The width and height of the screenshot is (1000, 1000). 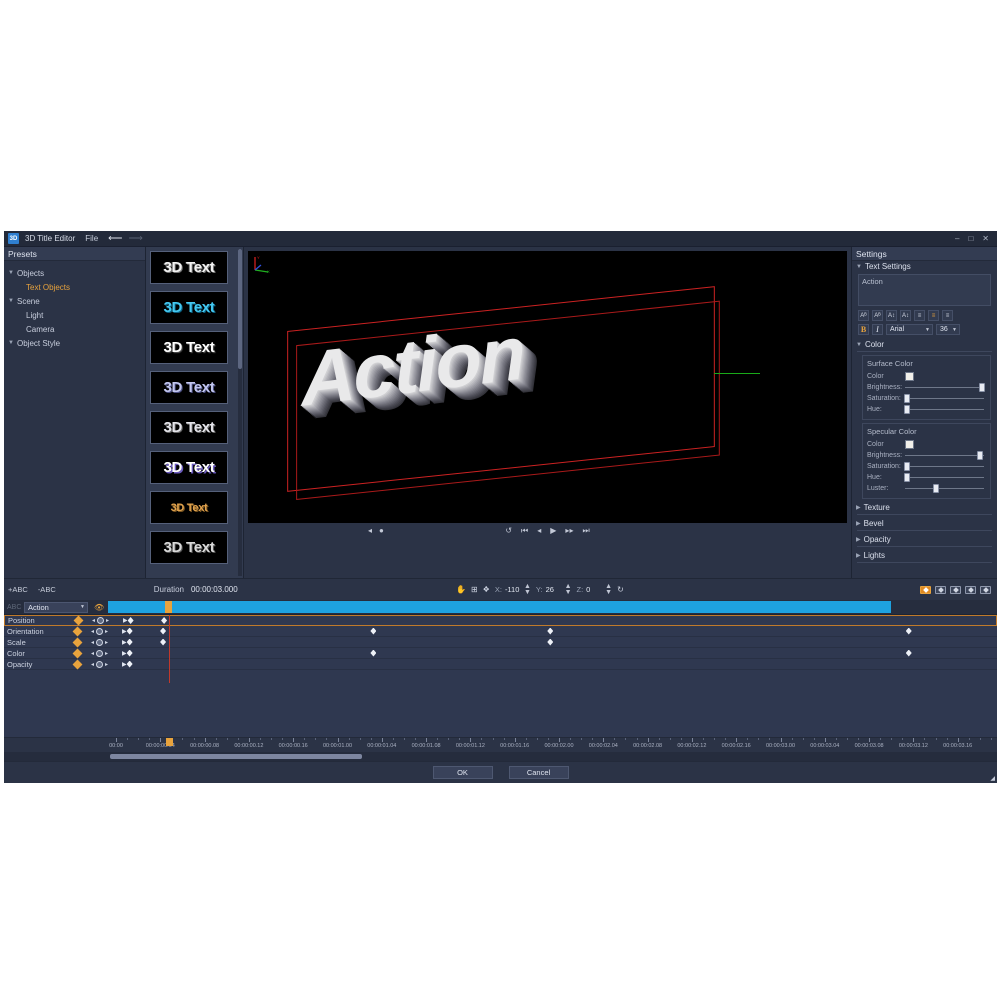 What do you see at coordinates (955, 589) in the screenshot?
I see `keyframe-next-icon` at bounding box center [955, 589].